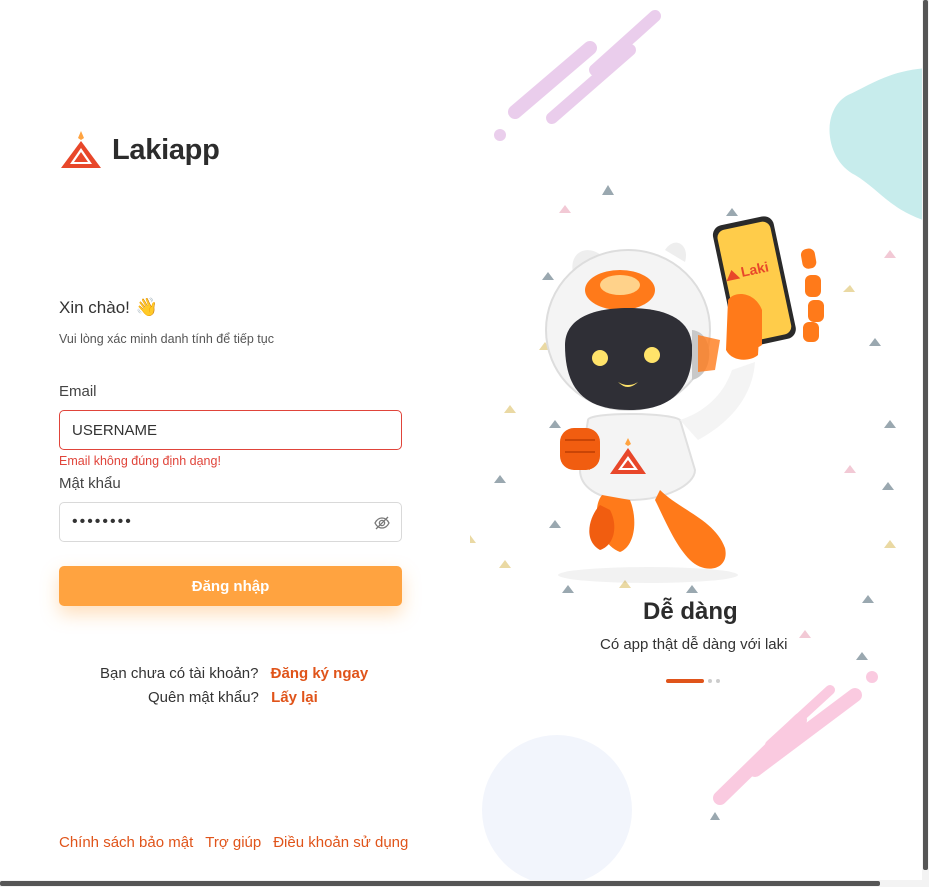 This screenshot has width=929, height=887. I want to click on forgot-password-row: Quên mật khẩu? Lấy lại, so click(233, 697).